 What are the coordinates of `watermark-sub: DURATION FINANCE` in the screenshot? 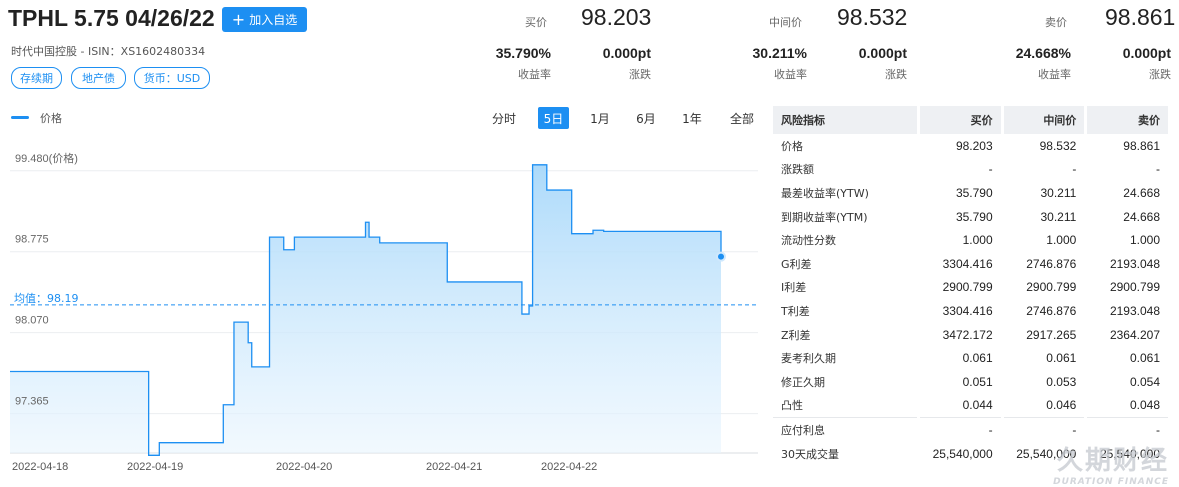 It's located at (1111, 482).